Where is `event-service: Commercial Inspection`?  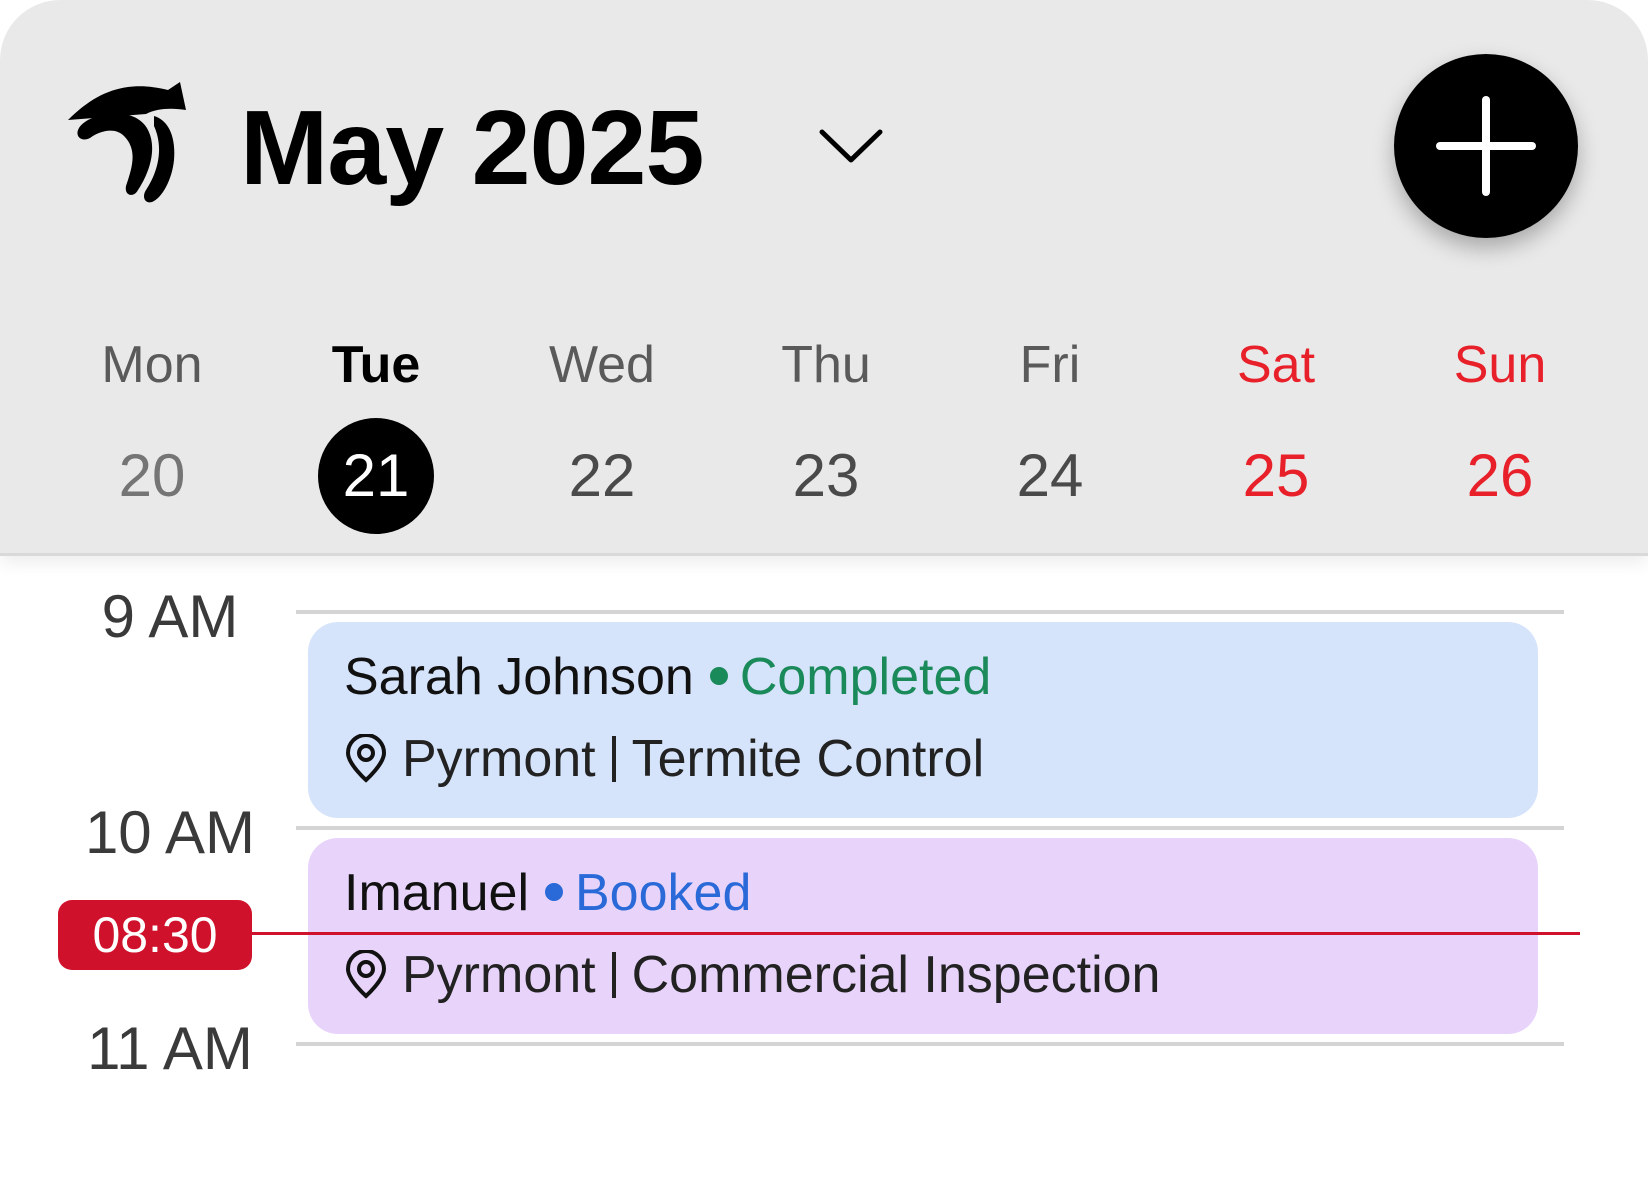 event-service: Commercial Inspection is located at coordinates (896, 975).